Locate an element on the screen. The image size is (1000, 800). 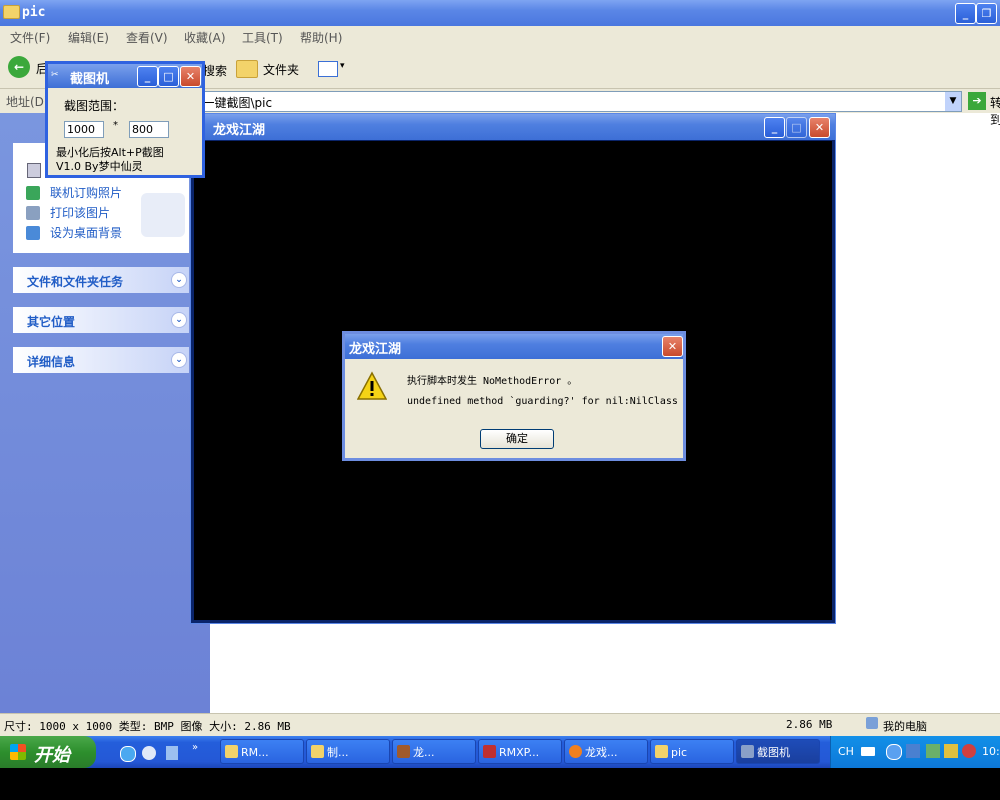
network-icon is located at coordinates (913, 751).